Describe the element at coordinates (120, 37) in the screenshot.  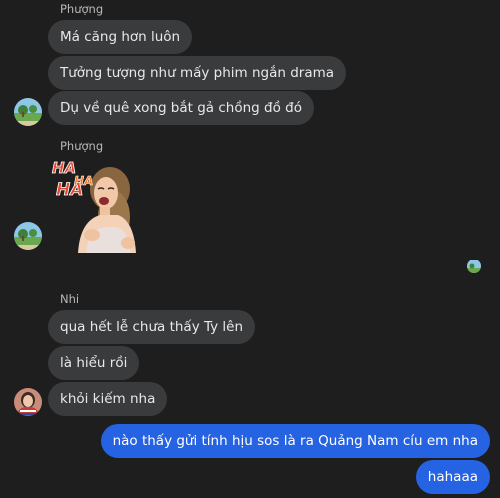
I see `message-bubble: Má căng hơn luôn` at that location.